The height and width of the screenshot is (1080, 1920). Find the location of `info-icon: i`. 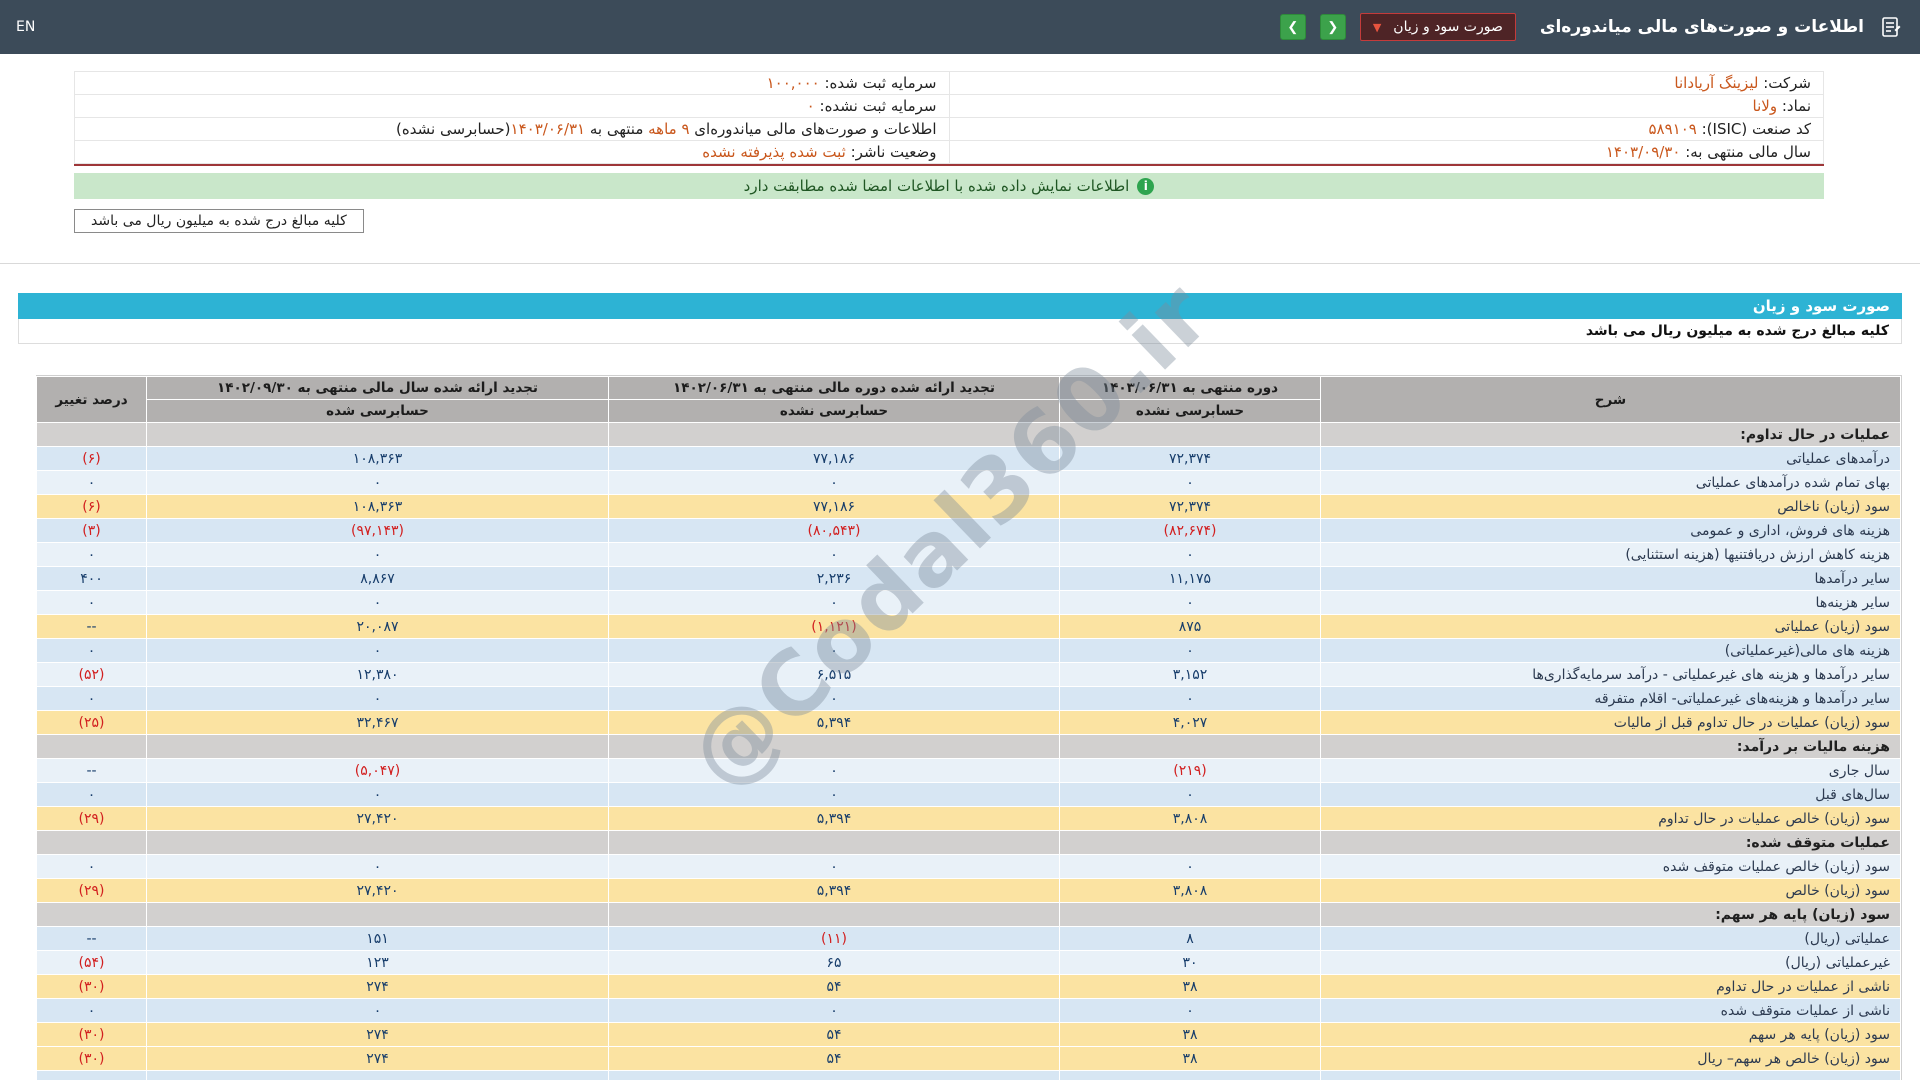

info-icon: i is located at coordinates (1146, 186).